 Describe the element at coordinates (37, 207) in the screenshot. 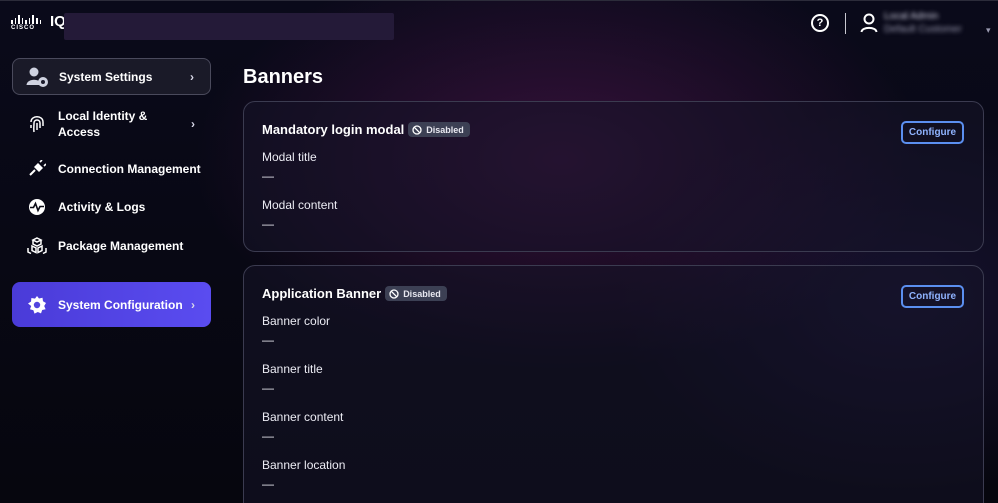

I see `activity-pulse-icon` at that location.